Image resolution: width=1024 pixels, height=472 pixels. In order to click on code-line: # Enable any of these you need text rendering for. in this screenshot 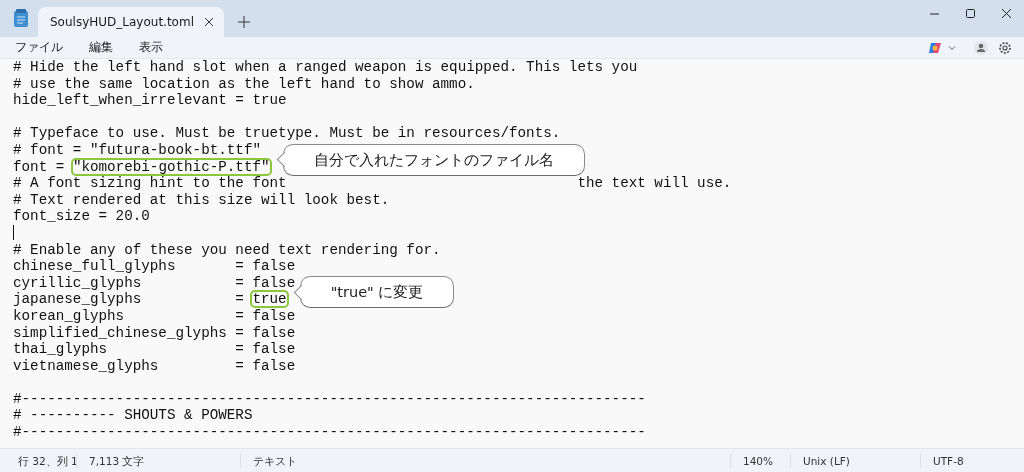, I will do `click(227, 249)`.